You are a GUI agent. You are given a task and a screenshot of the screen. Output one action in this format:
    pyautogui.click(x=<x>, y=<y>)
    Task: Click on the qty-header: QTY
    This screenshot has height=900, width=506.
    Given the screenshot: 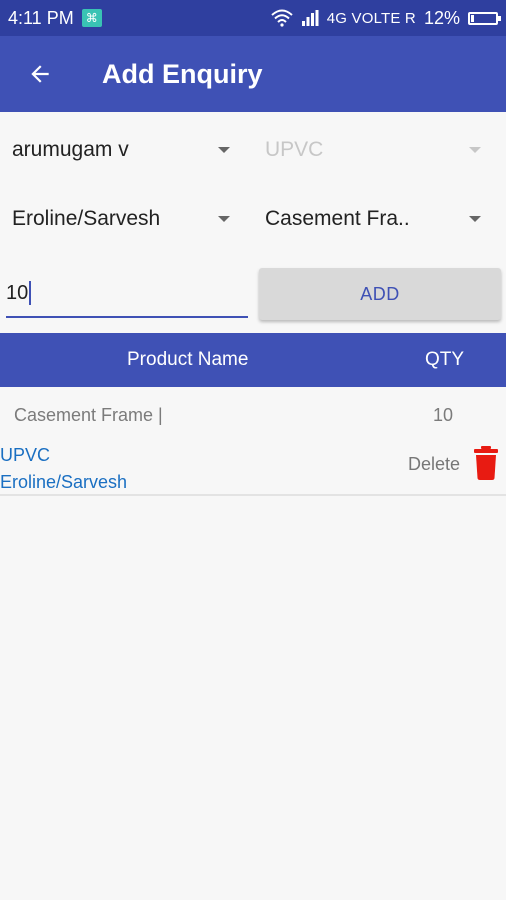 What is the action you would take?
    pyautogui.click(x=445, y=359)
    